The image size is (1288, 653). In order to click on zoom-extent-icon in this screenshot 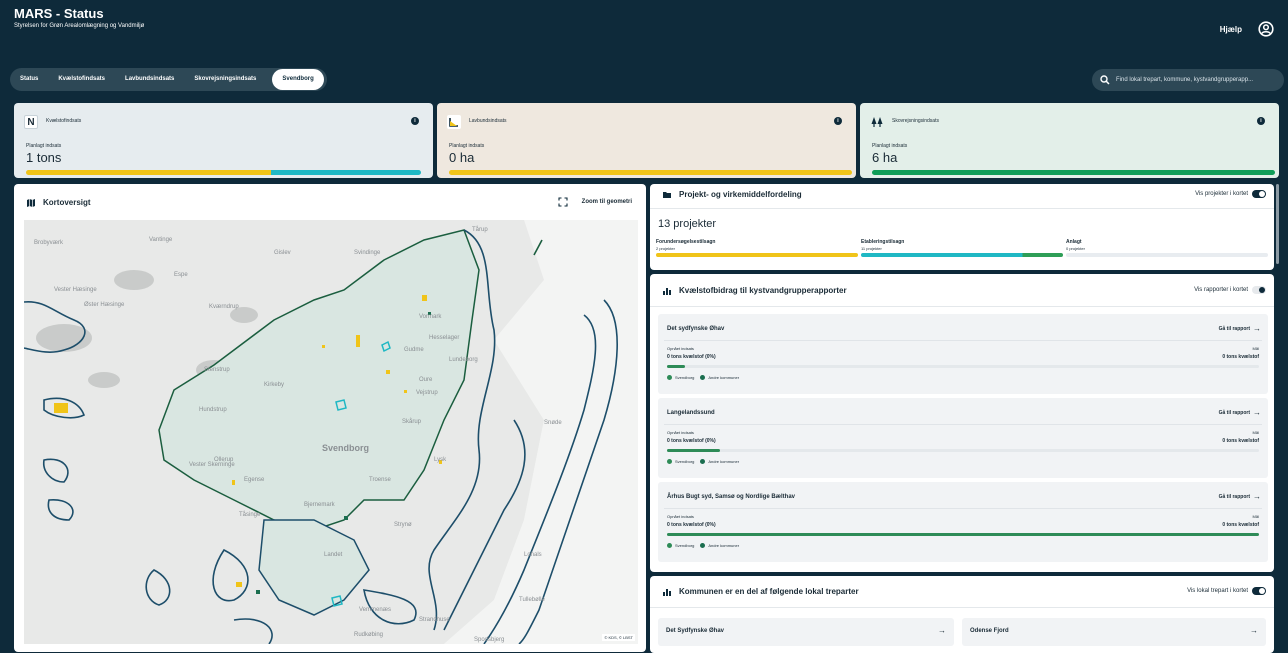, I will do `click(563, 202)`.